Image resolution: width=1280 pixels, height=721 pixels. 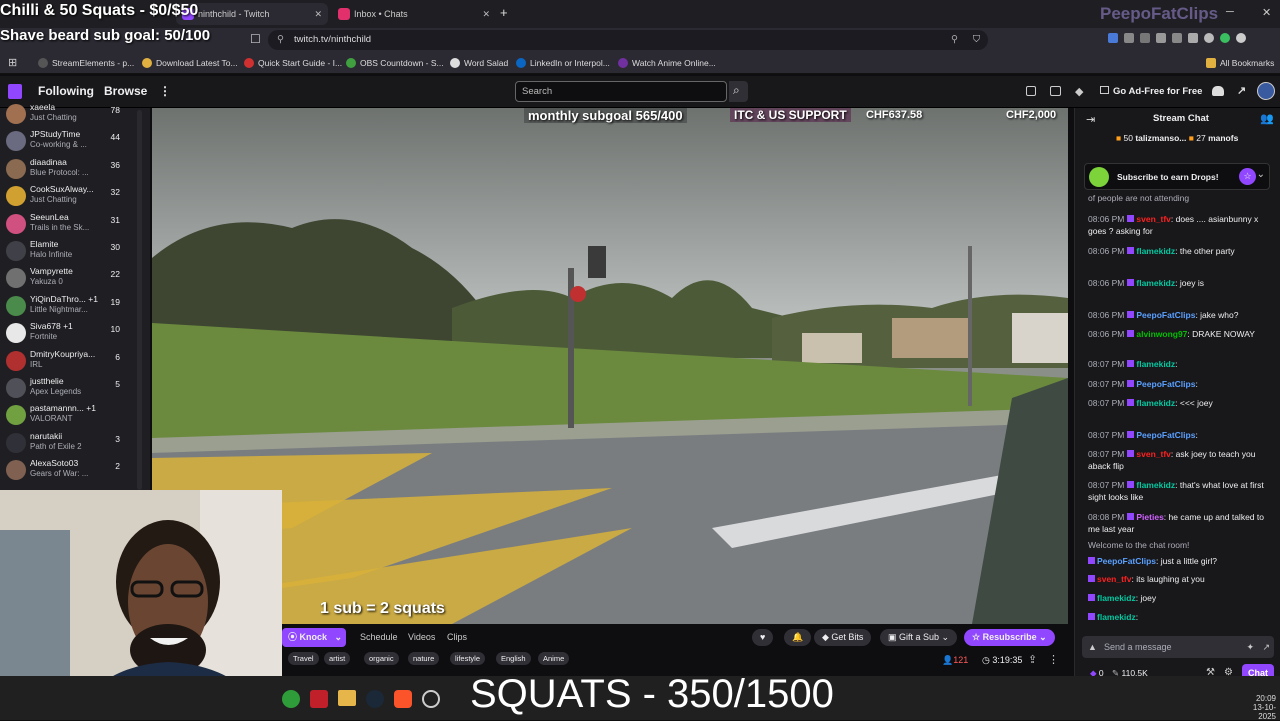 I want to click on xbox-icon, so click(x=291, y=699).